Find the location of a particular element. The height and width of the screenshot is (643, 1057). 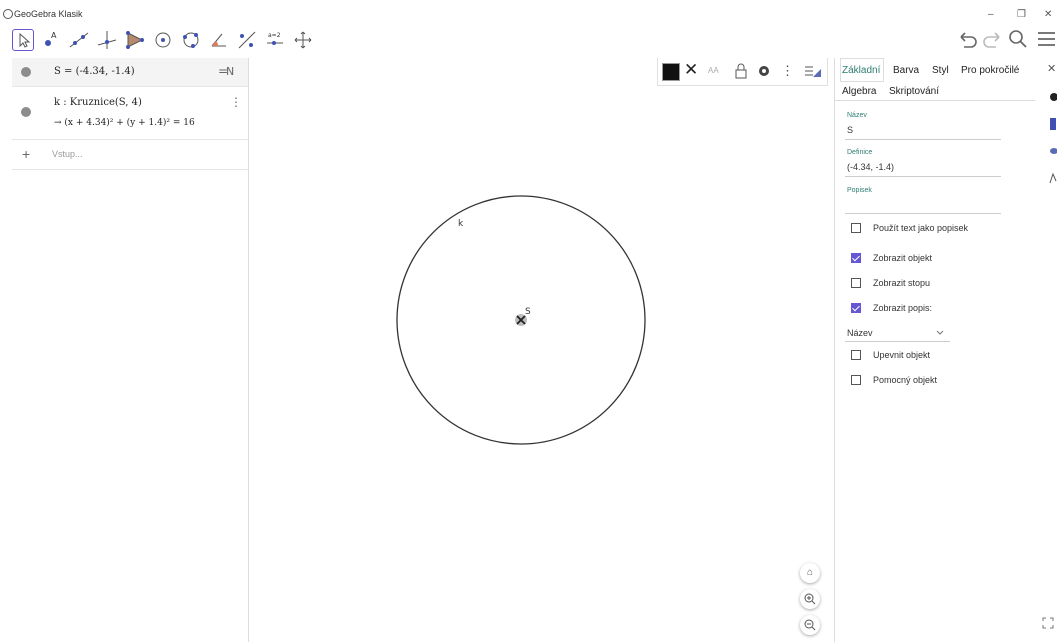

angle-tool-button is located at coordinates (219, 40).